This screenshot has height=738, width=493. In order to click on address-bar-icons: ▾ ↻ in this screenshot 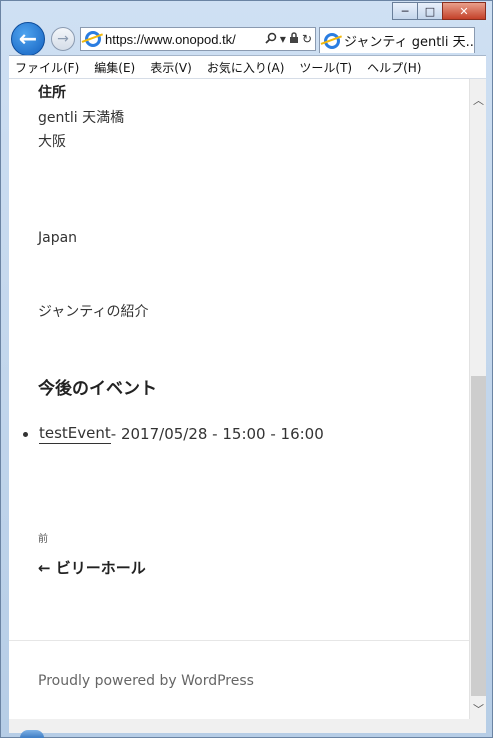, I will do `click(290, 39)`.